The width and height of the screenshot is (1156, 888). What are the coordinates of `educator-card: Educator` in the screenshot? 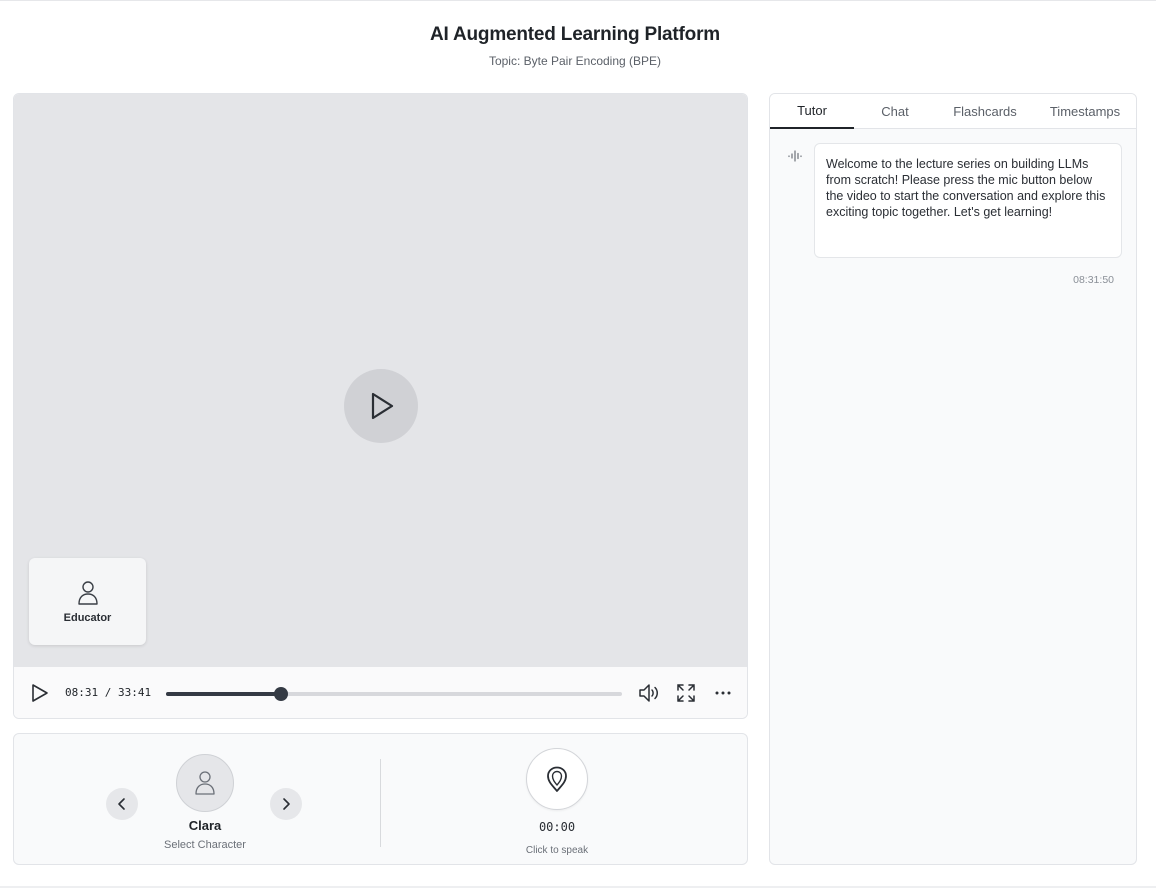 It's located at (87, 601).